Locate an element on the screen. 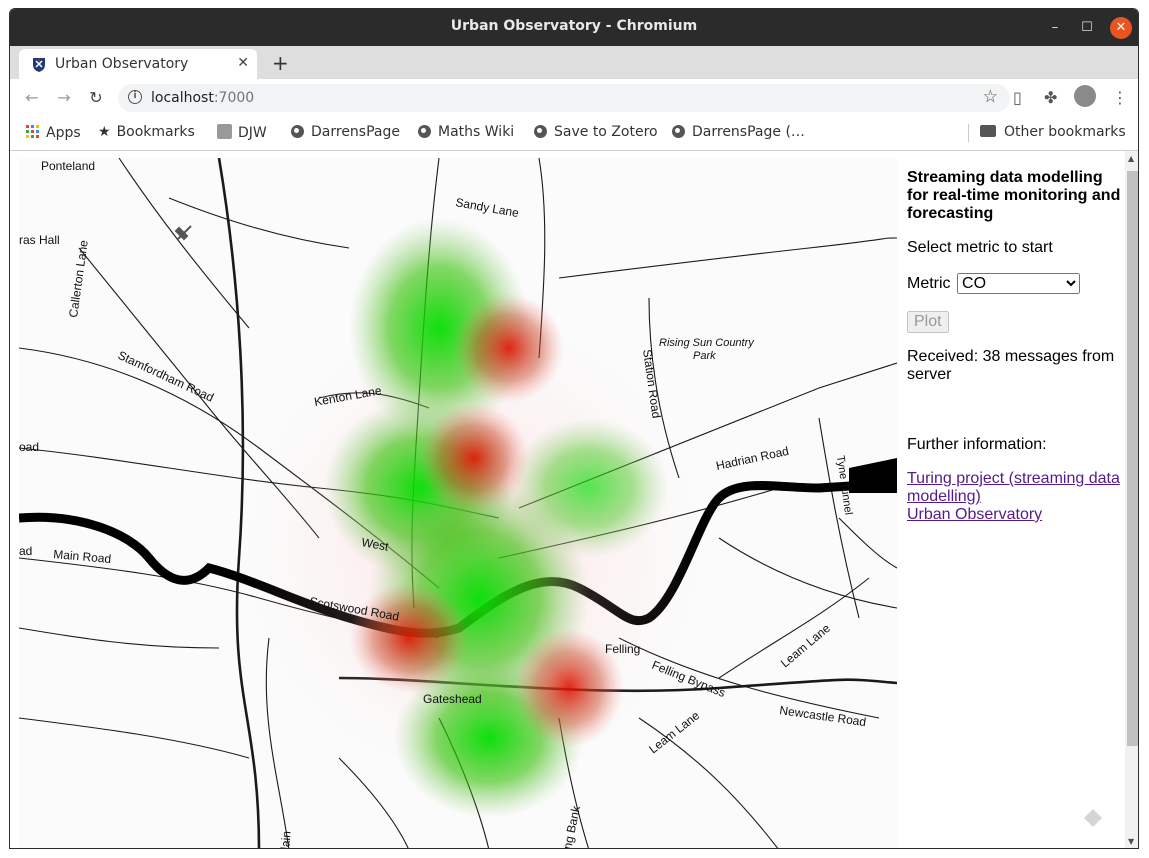 Image resolution: width=1149 pixels, height=858 pixels. map-label-callerton-lane: Callerton Lane is located at coordinates (78, 279).